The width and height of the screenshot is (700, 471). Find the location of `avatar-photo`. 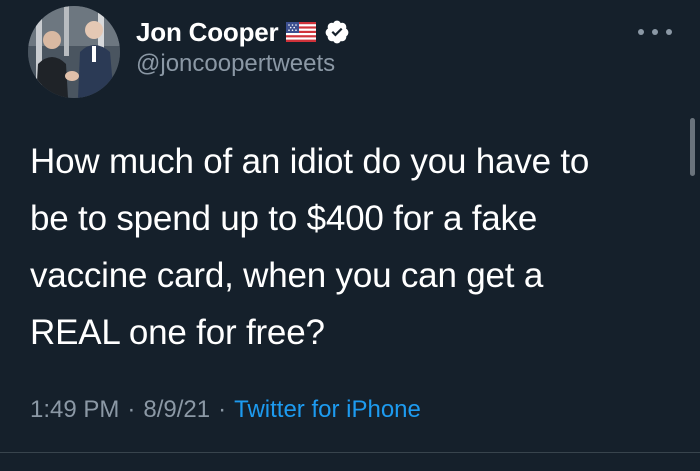

avatar-photo is located at coordinates (74, 52).